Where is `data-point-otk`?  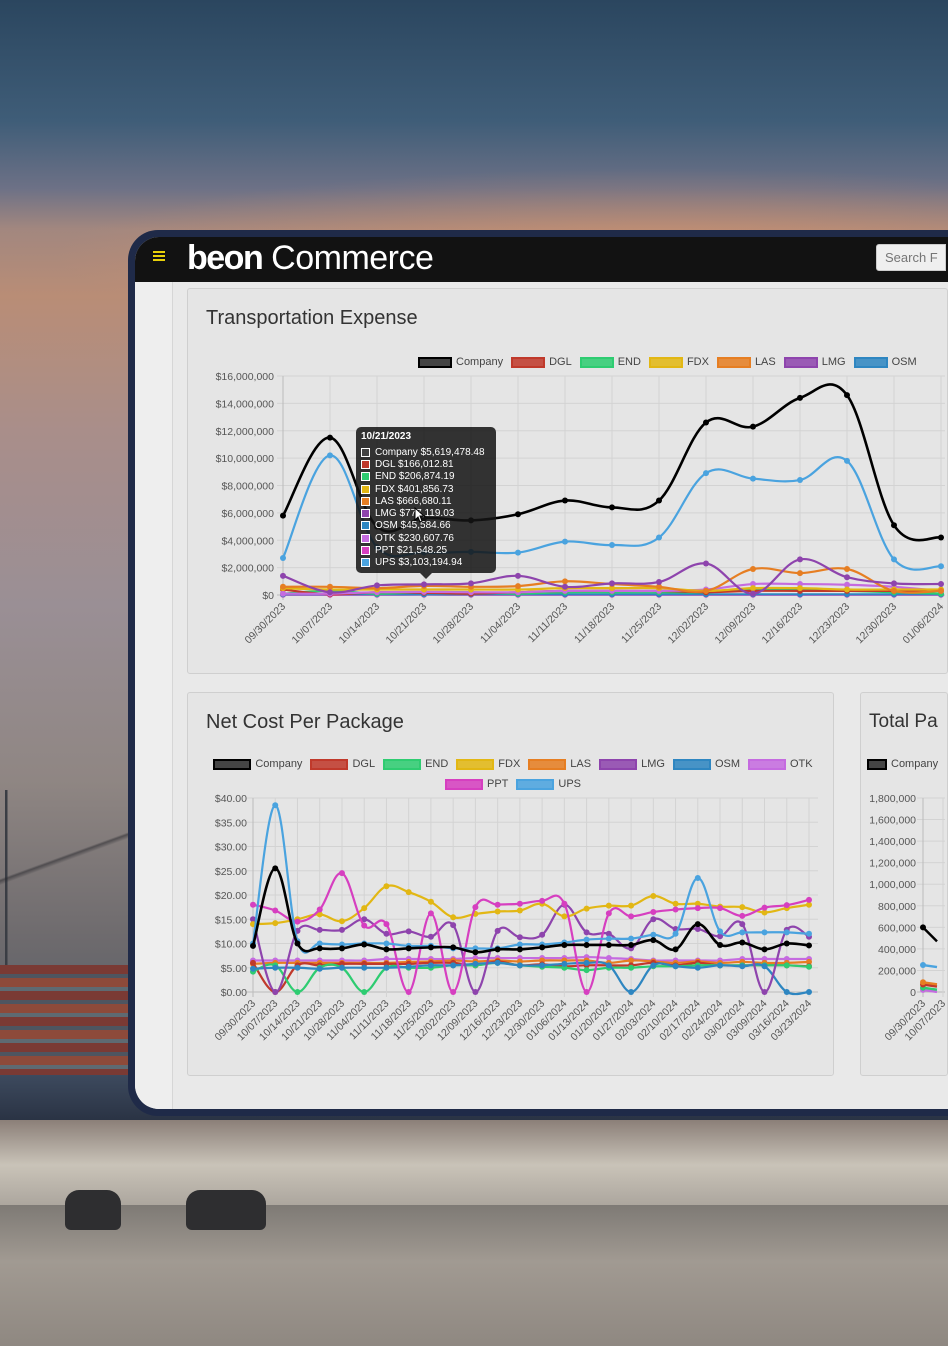
data-point-otk is located at coordinates (283, 593).